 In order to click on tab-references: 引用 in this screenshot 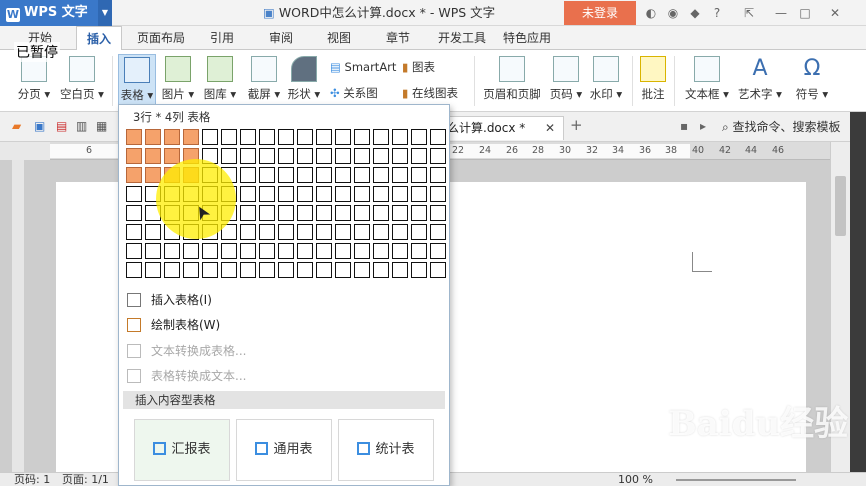, I will do `click(222, 38)`.